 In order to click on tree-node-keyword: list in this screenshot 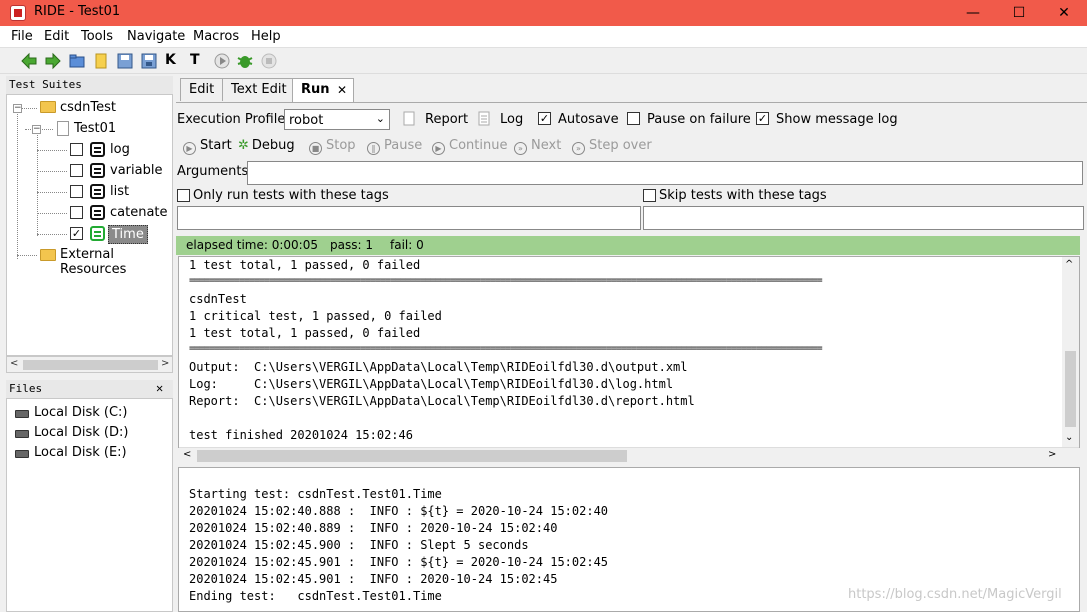, I will do `click(119, 191)`.